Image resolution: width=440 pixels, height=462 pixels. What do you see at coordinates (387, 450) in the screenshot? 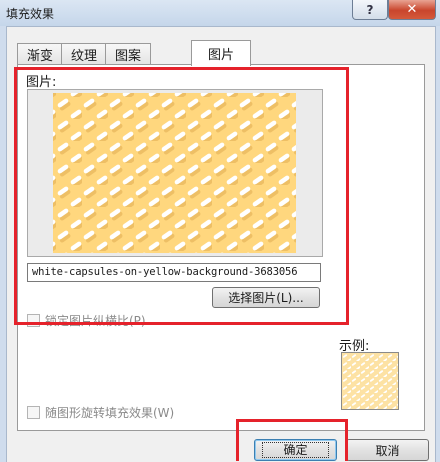
I see `cancel-button: 取消` at bounding box center [387, 450].